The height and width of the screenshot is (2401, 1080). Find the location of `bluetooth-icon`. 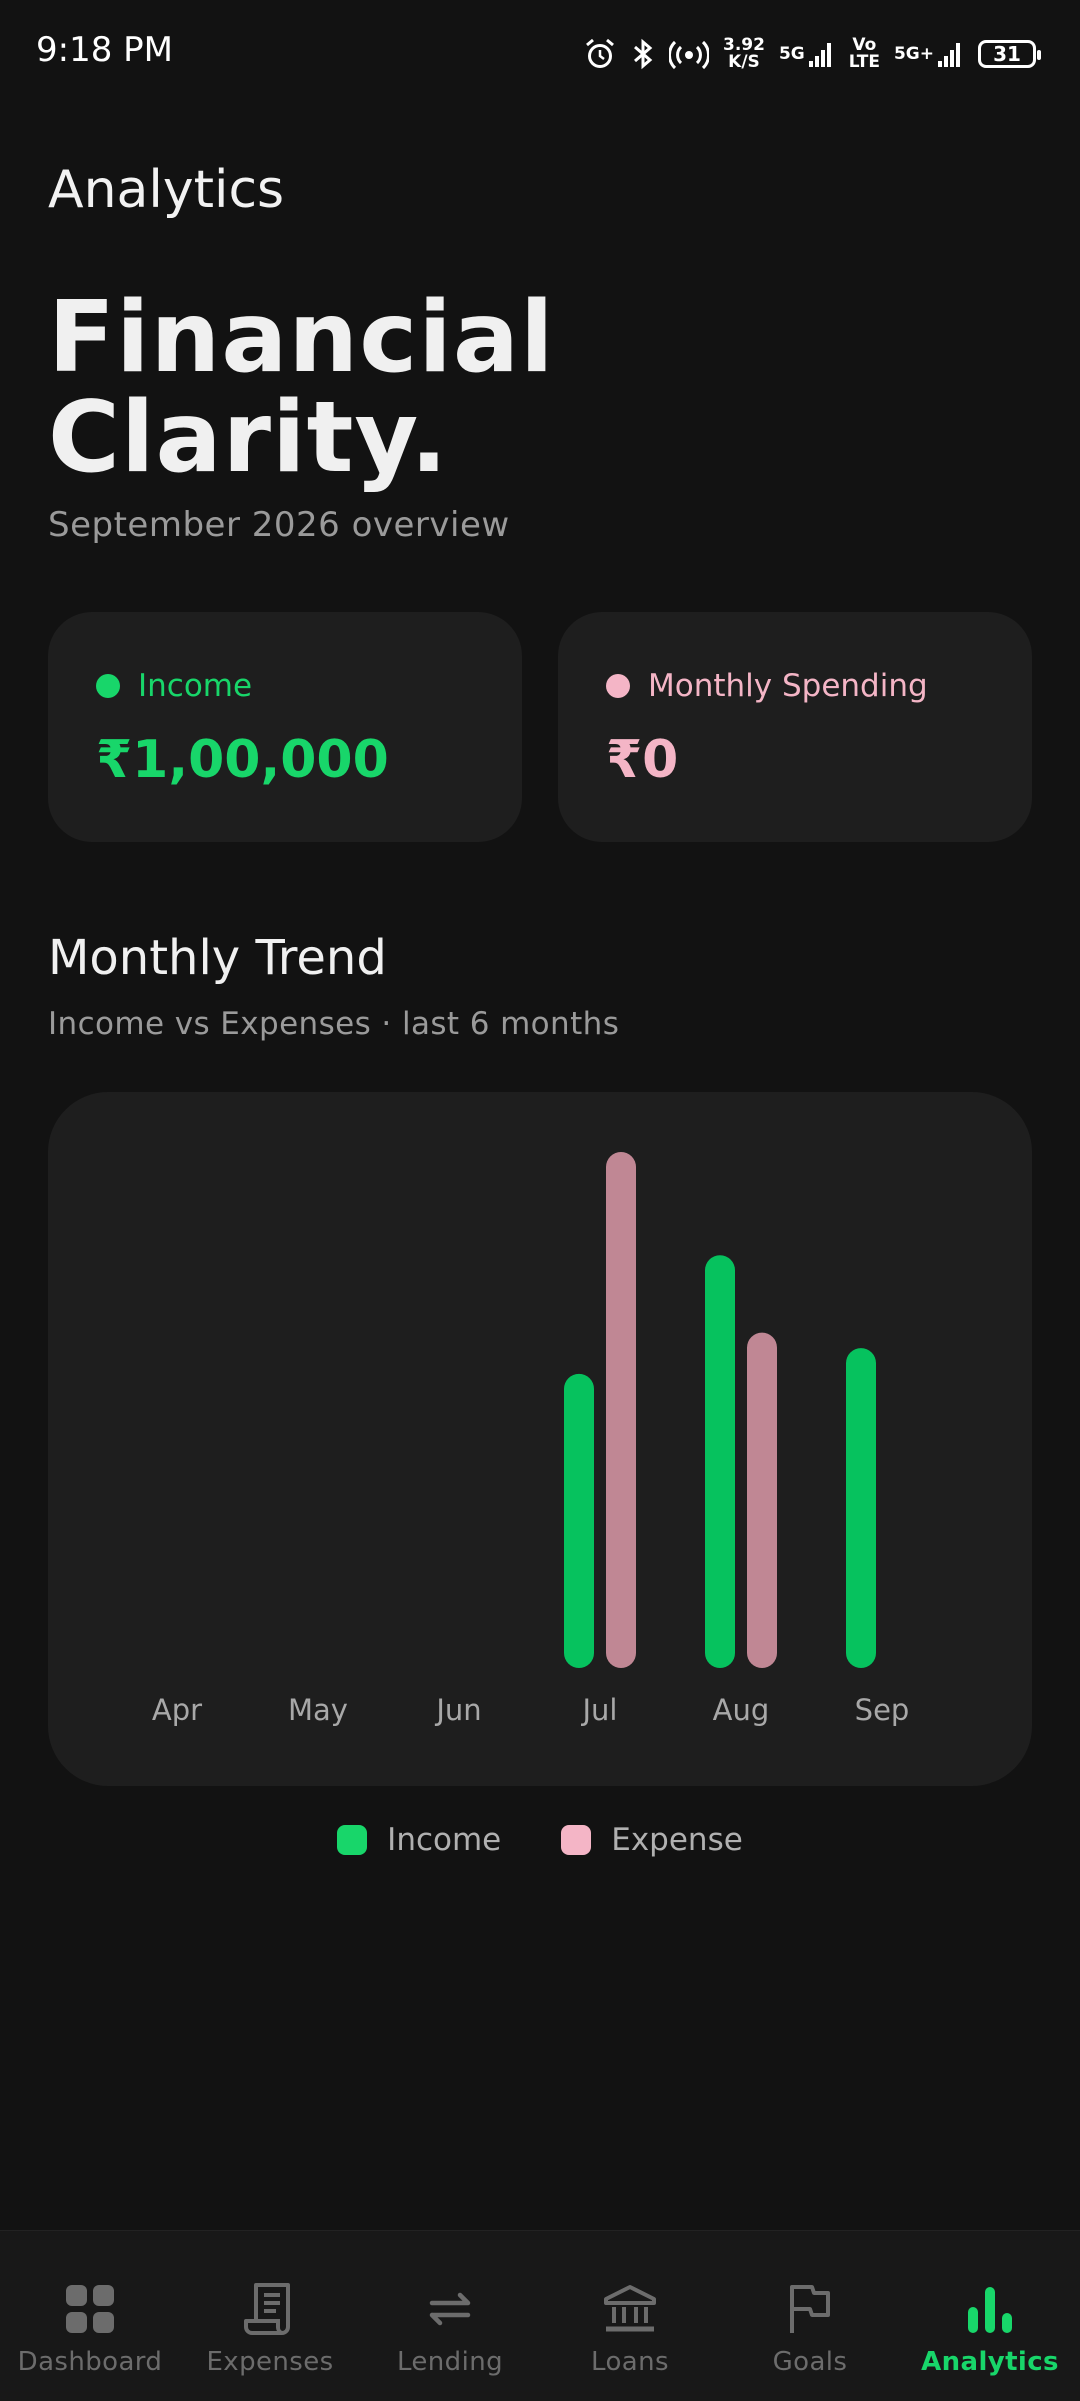

bluetooth-icon is located at coordinates (643, 54).